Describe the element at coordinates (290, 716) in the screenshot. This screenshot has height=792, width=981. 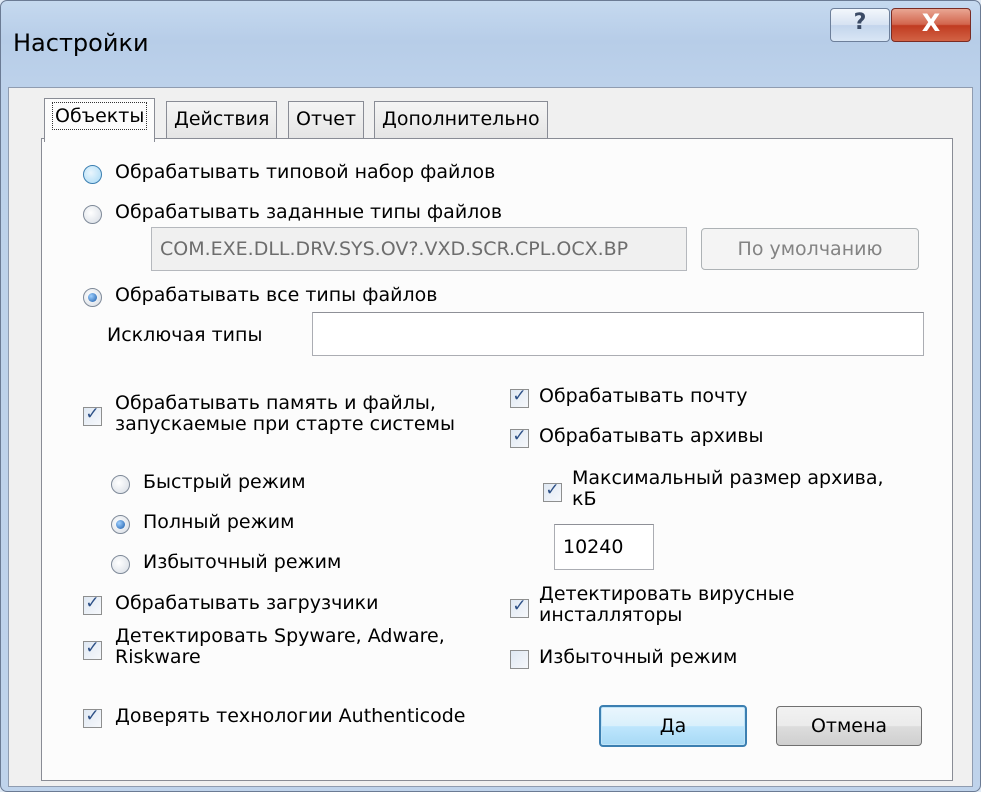
I see `checkbox-authenticode-label: Доверять технологии Authenticode` at that location.